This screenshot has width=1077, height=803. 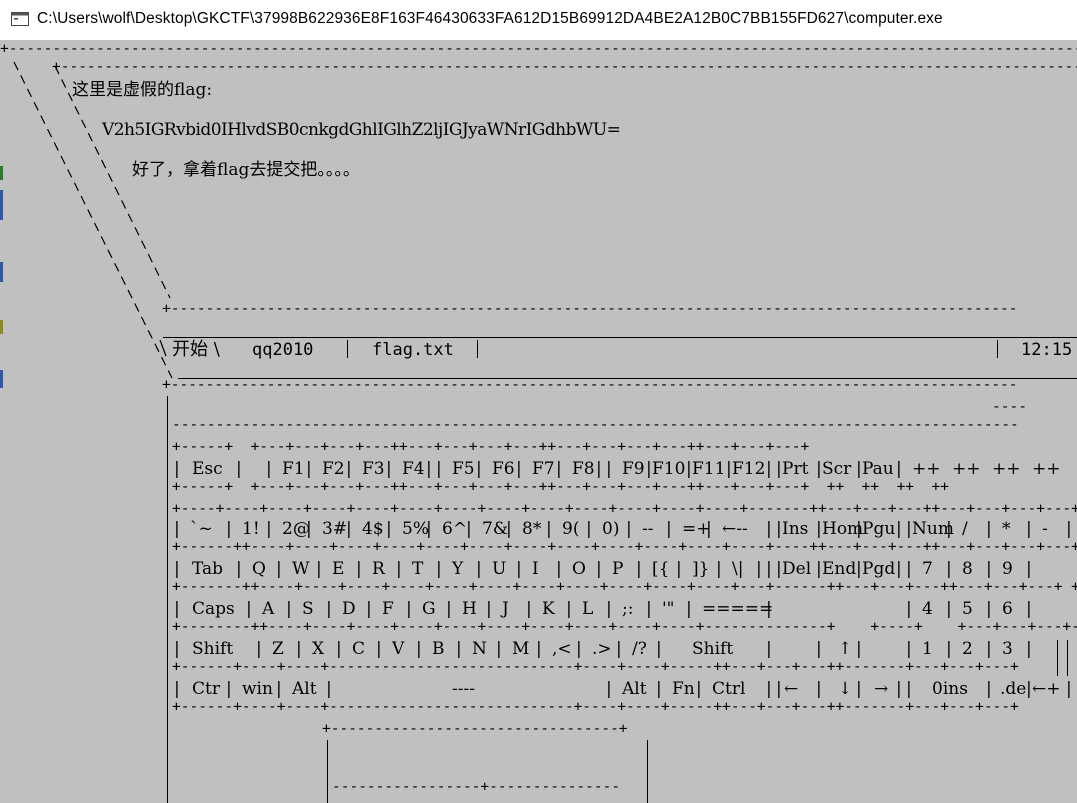 What do you see at coordinates (878, 469) in the screenshot?
I see `key-pau: Pau` at bounding box center [878, 469].